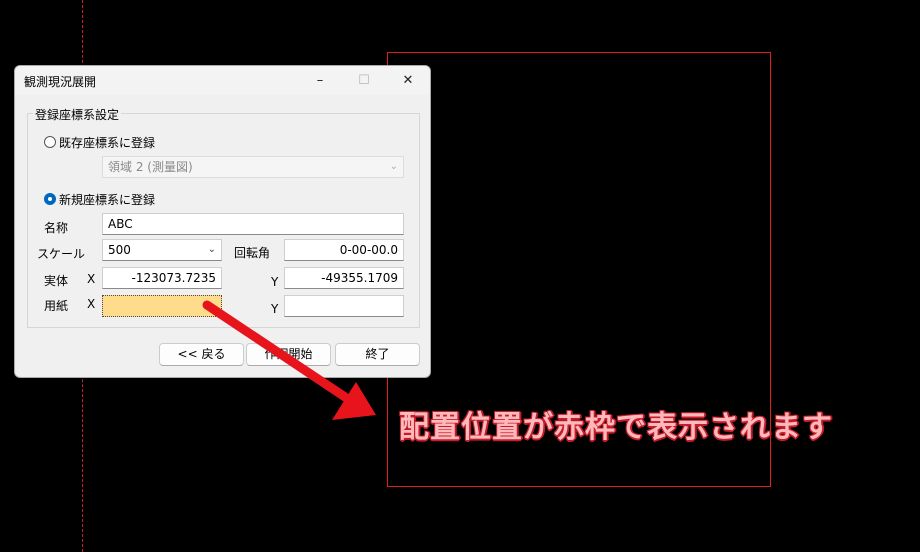  Describe the element at coordinates (288, 354) in the screenshot. I see `start-drawing-button: 作図開始` at that location.